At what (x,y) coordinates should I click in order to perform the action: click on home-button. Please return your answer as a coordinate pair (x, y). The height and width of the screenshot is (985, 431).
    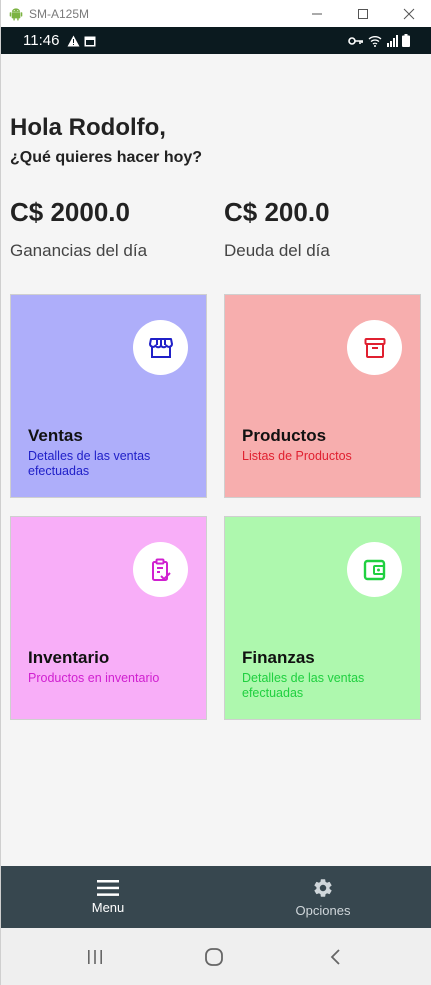
    Looking at the image, I should click on (214, 956).